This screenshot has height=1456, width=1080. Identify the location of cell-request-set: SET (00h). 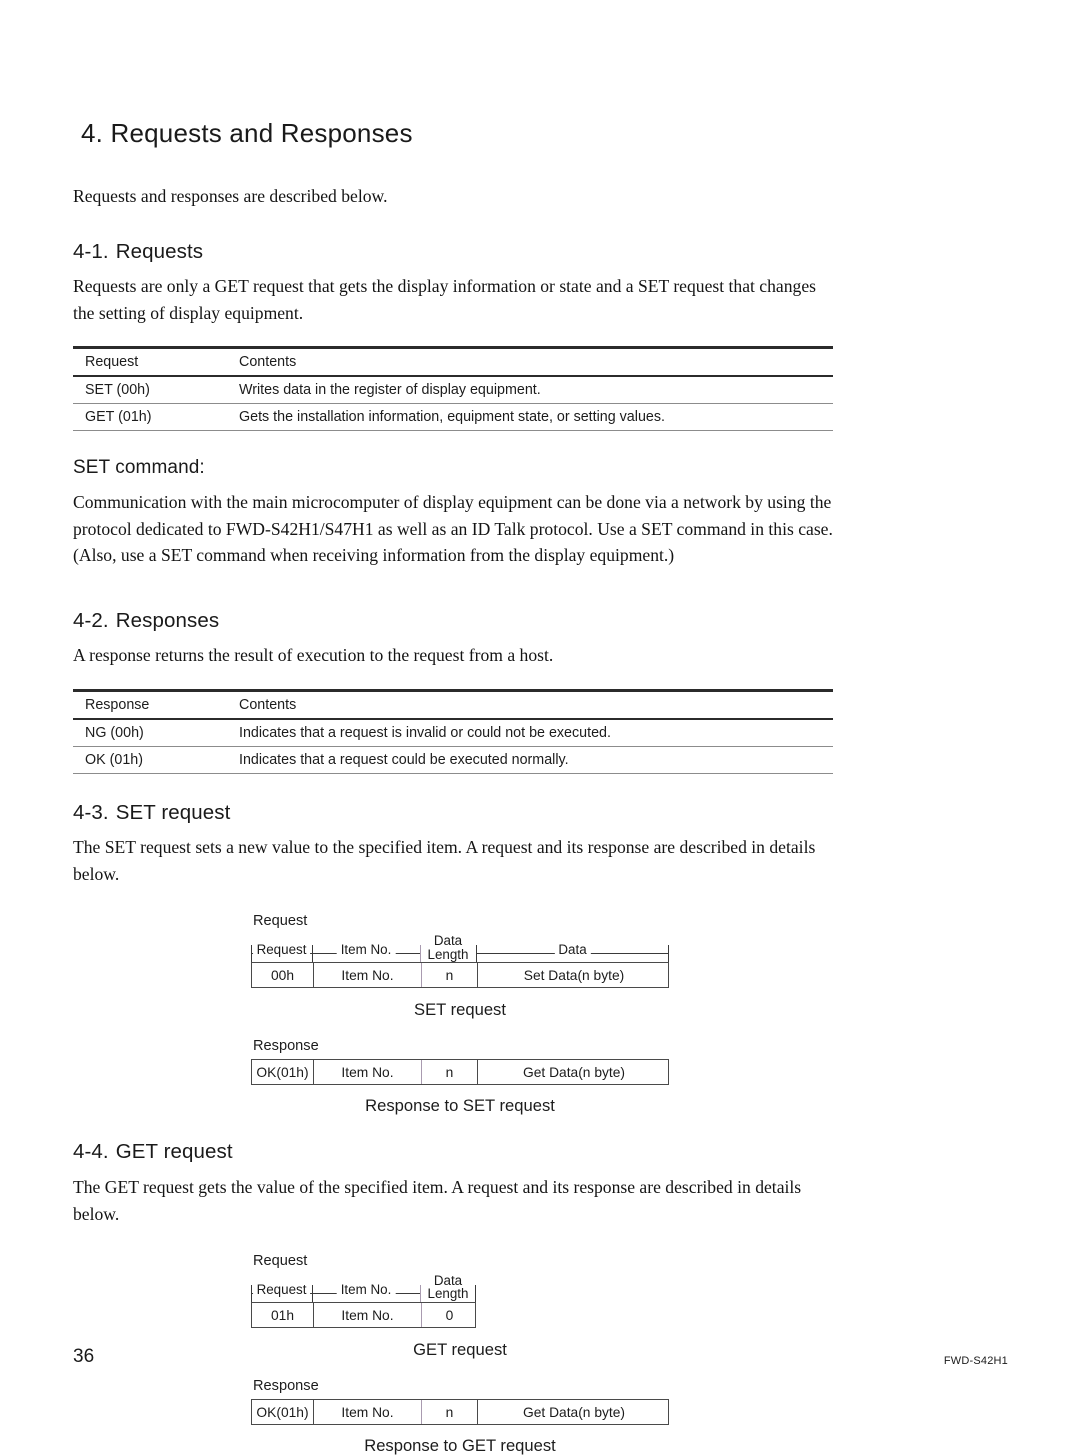
(154, 390).